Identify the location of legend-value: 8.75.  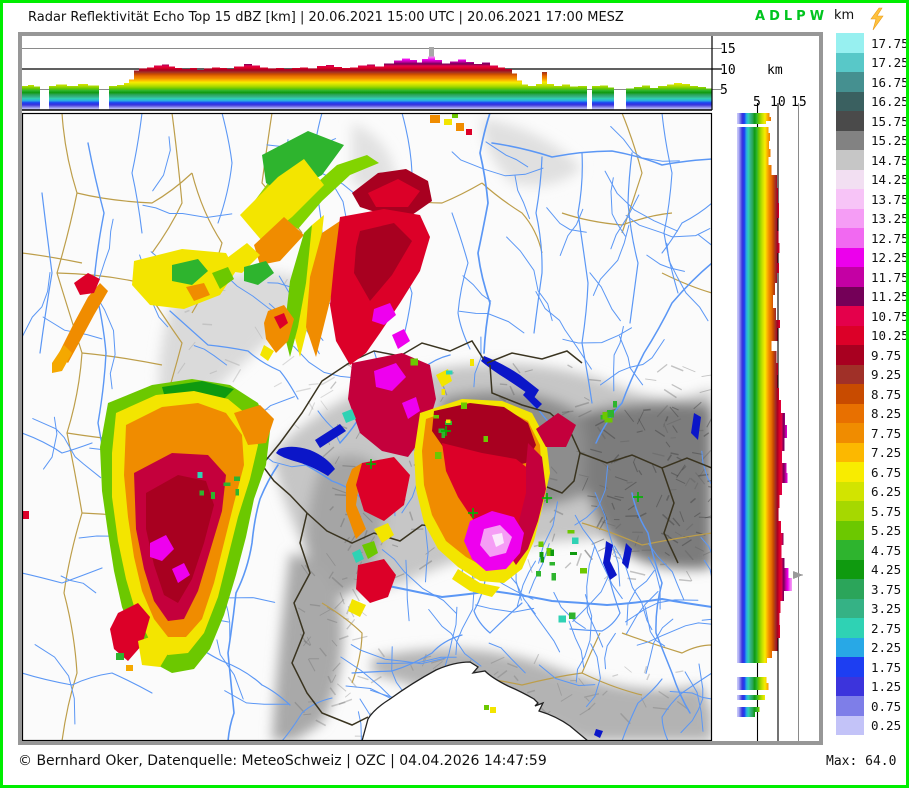
(886, 394).